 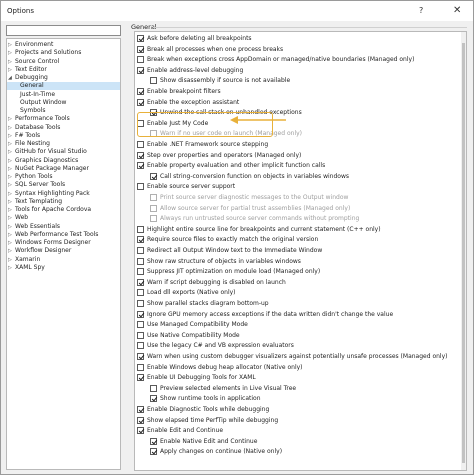 What do you see at coordinates (421, 10) in the screenshot?
I see `help-button: ?` at bounding box center [421, 10].